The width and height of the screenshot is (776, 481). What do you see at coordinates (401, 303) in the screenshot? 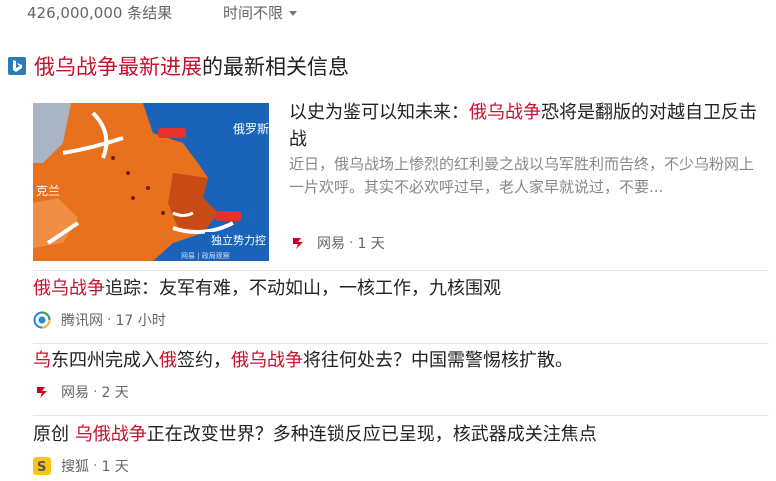
I see `news-item: 俄乌战争追踪：友军有难，不动如山，一核工作，九核围观 腾讯网 · 17 小时` at bounding box center [401, 303].